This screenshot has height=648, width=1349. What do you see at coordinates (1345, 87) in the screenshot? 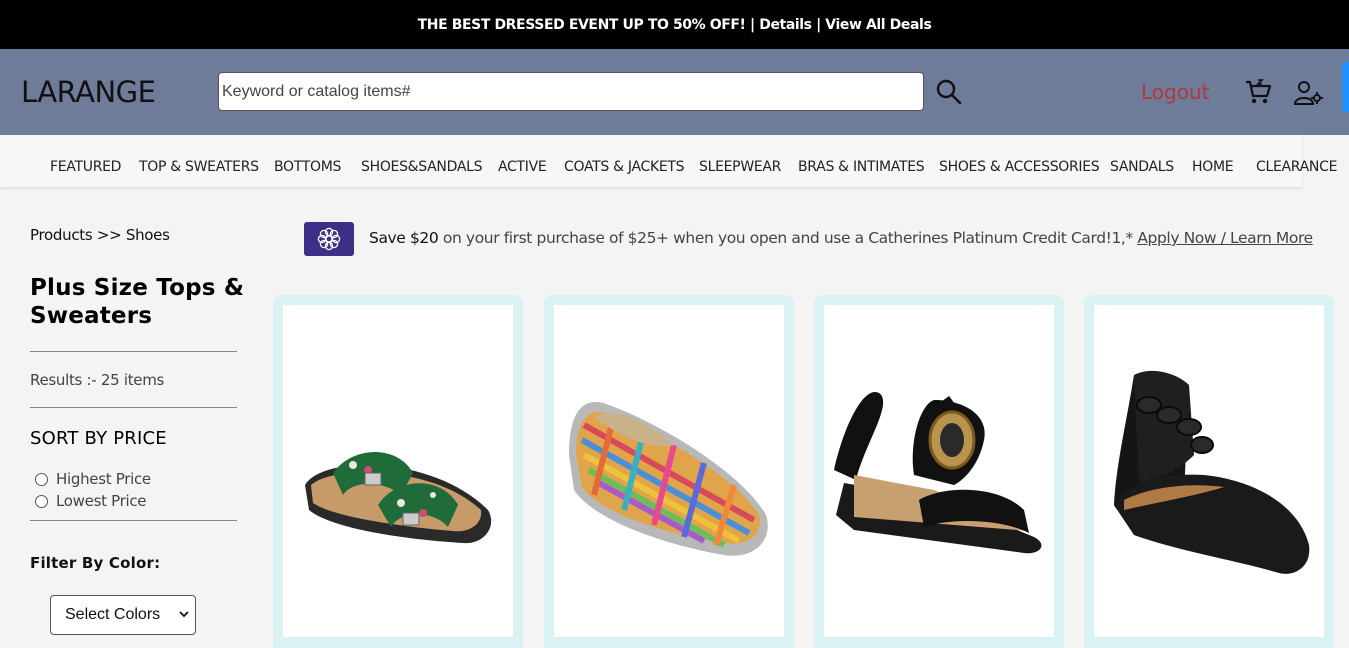
I see `side-tab-indicator` at bounding box center [1345, 87].